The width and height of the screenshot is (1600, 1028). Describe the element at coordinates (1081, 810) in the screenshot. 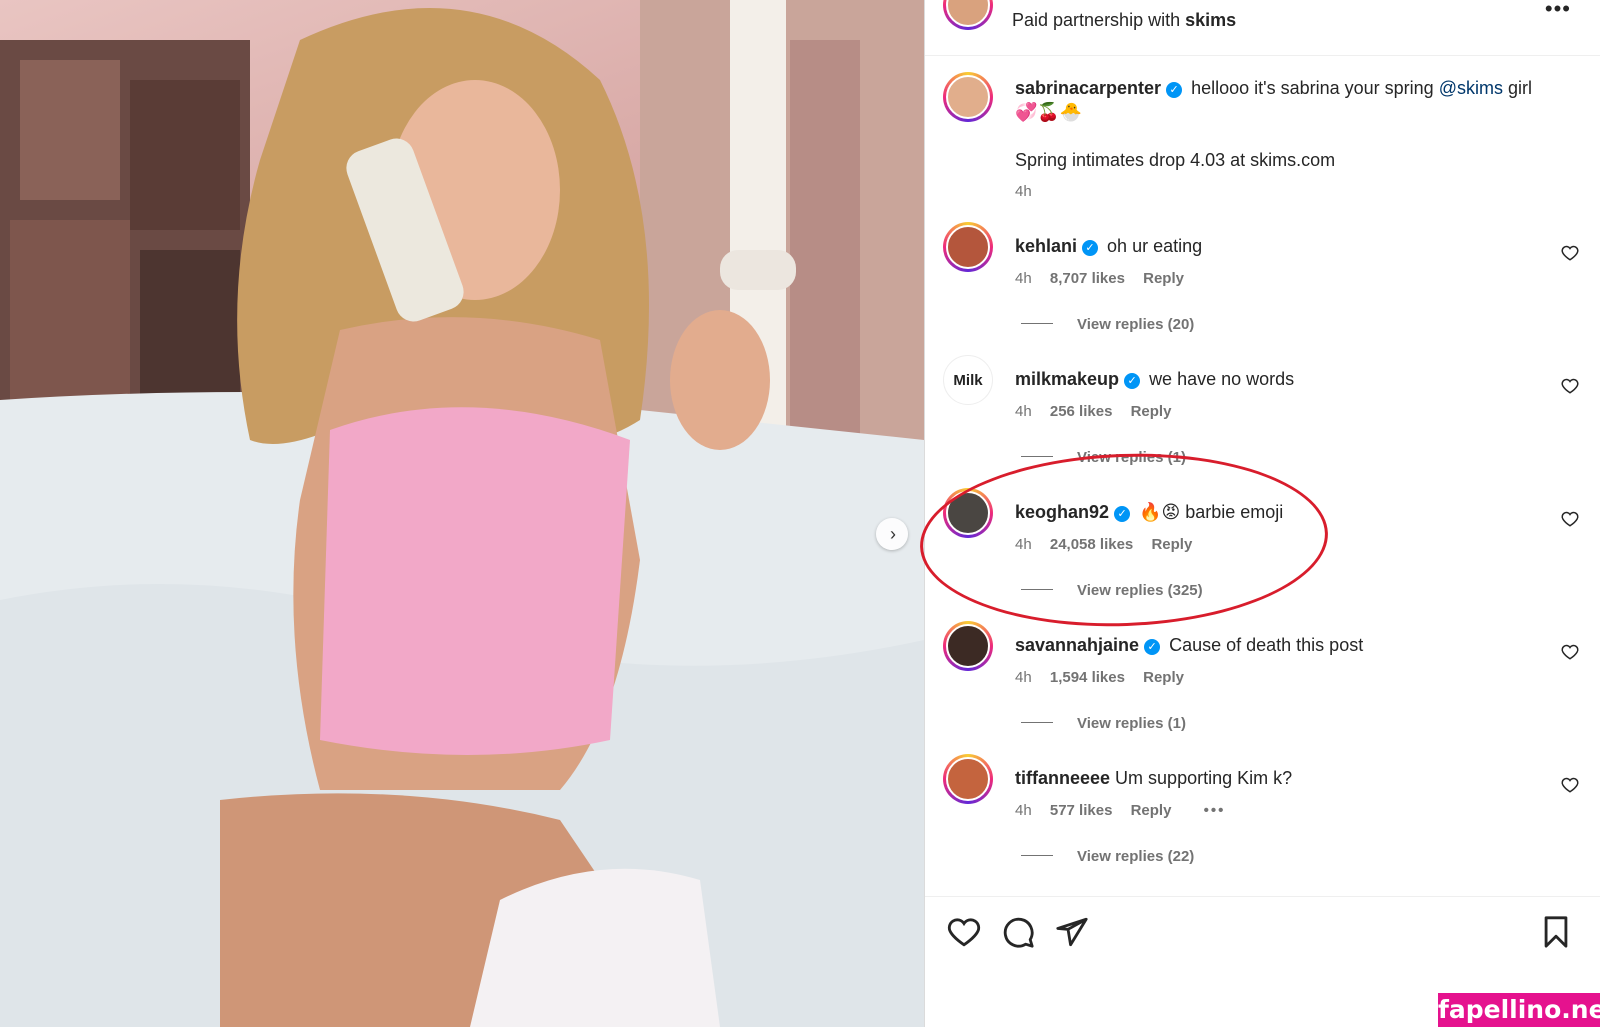

I see `comment-likes: 577 likes` at that location.